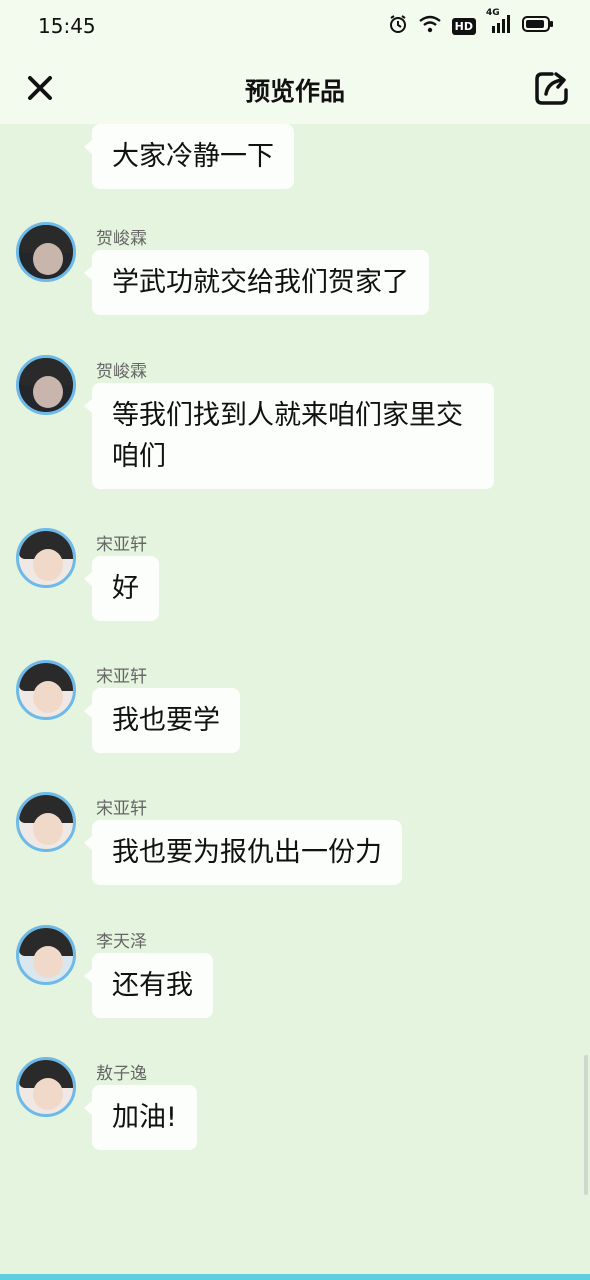 The height and width of the screenshot is (1280, 590). What do you see at coordinates (121, 1074) in the screenshot?
I see `sender-name: 敖子逸` at bounding box center [121, 1074].